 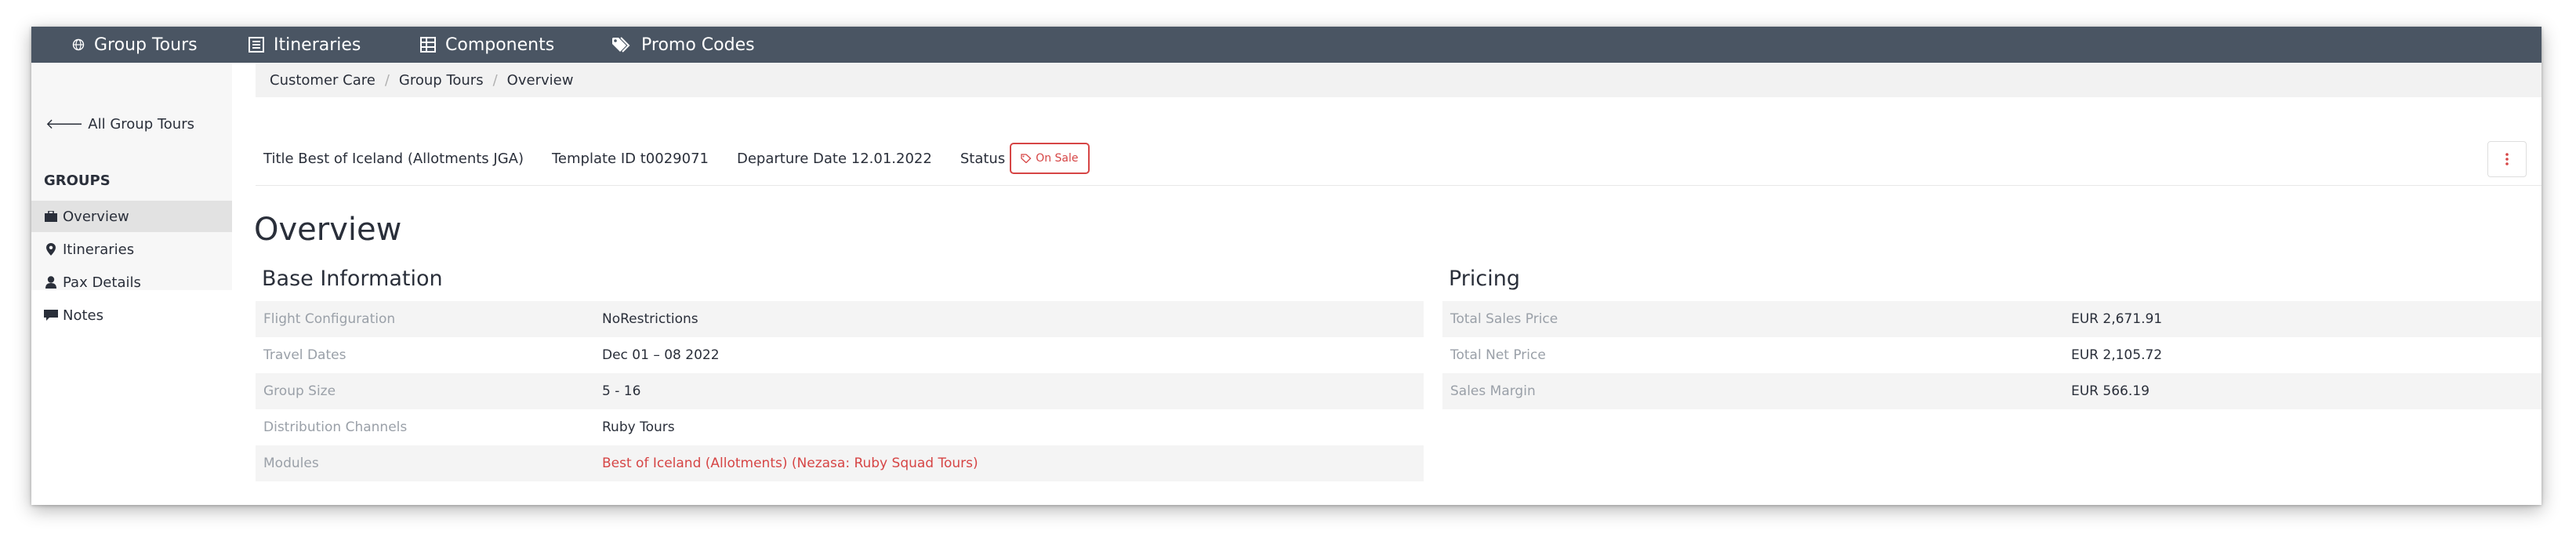 What do you see at coordinates (1399, 185) in the screenshot?
I see `divider` at bounding box center [1399, 185].